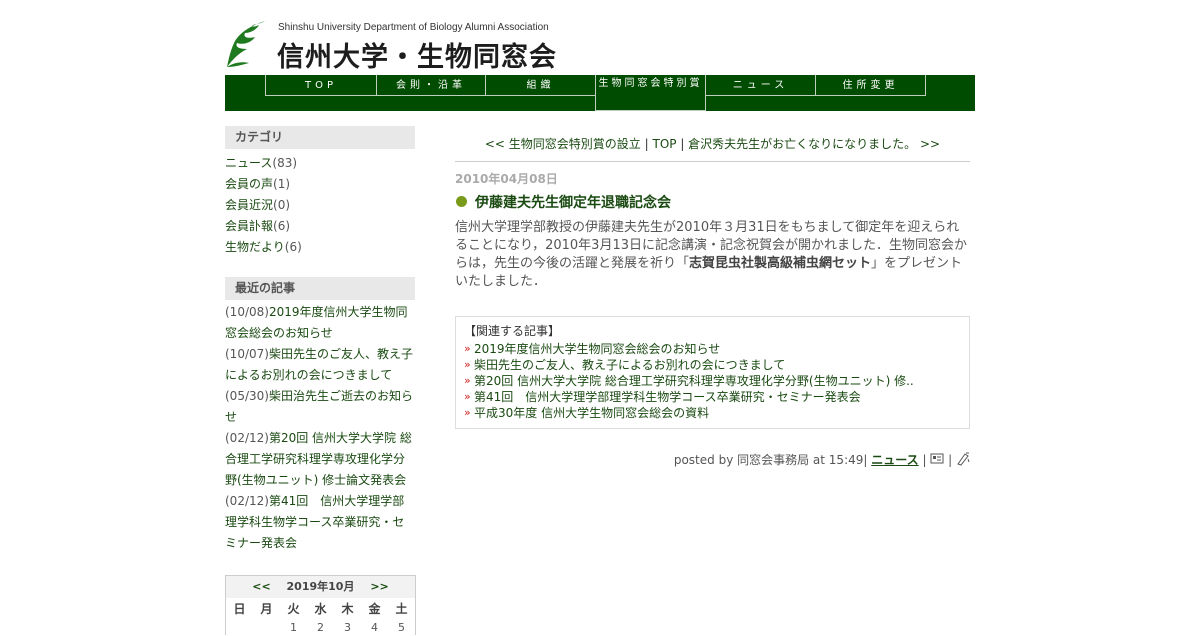 This screenshot has height=636, width=1200. Describe the element at coordinates (506, 179) in the screenshot. I see `post-date: 2010年04月08日` at that location.